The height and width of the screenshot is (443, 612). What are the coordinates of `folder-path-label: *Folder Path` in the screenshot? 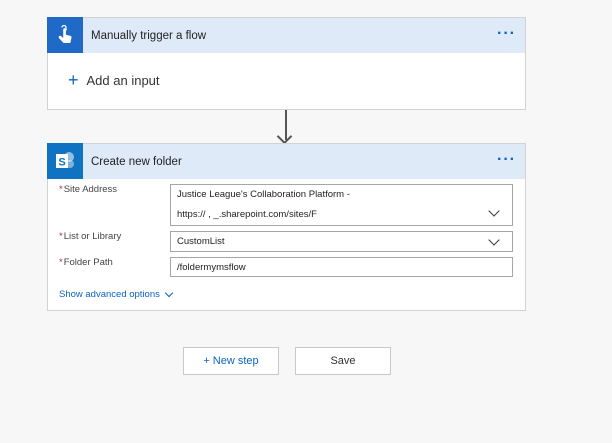 It's located at (86, 262).